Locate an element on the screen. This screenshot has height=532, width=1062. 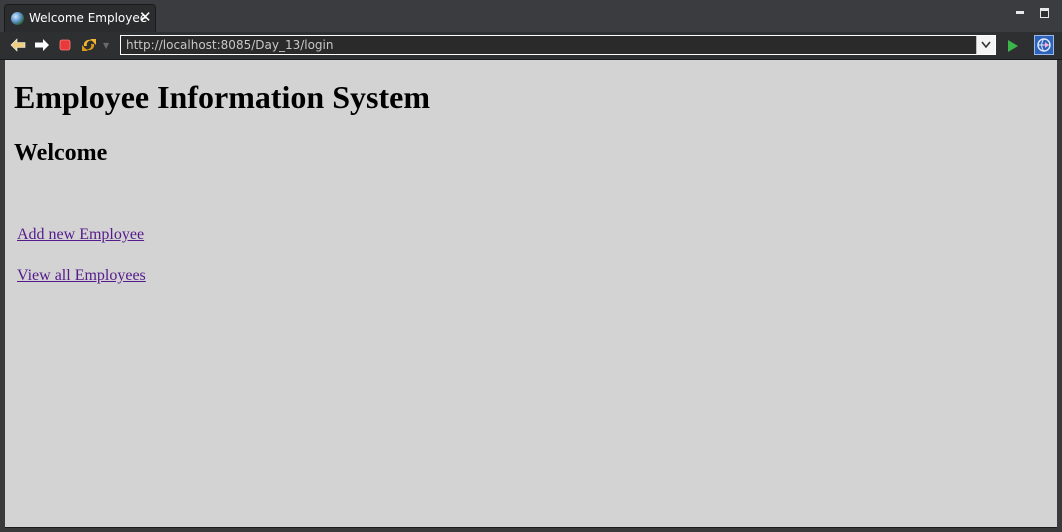
back-arrow-icon is located at coordinates (18, 45).